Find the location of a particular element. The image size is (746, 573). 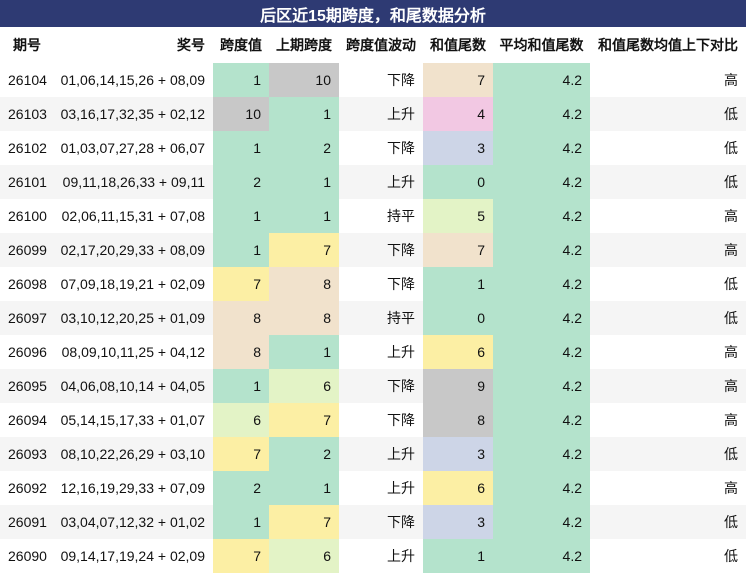

prev-span-cell: 10 is located at coordinates (304, 80).